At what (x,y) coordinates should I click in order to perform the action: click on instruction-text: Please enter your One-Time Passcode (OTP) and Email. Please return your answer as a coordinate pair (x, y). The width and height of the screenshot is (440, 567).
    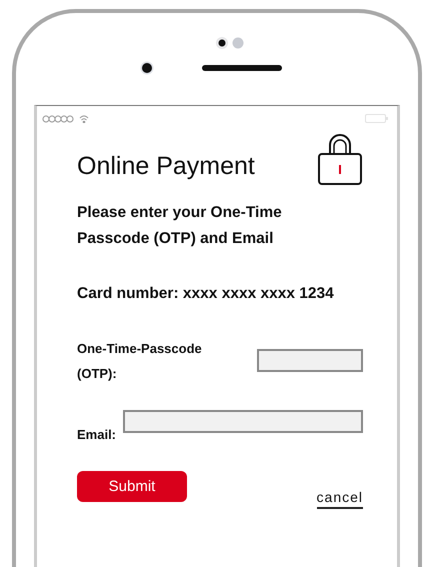
    Looking at the image, I should click on (180, 226).